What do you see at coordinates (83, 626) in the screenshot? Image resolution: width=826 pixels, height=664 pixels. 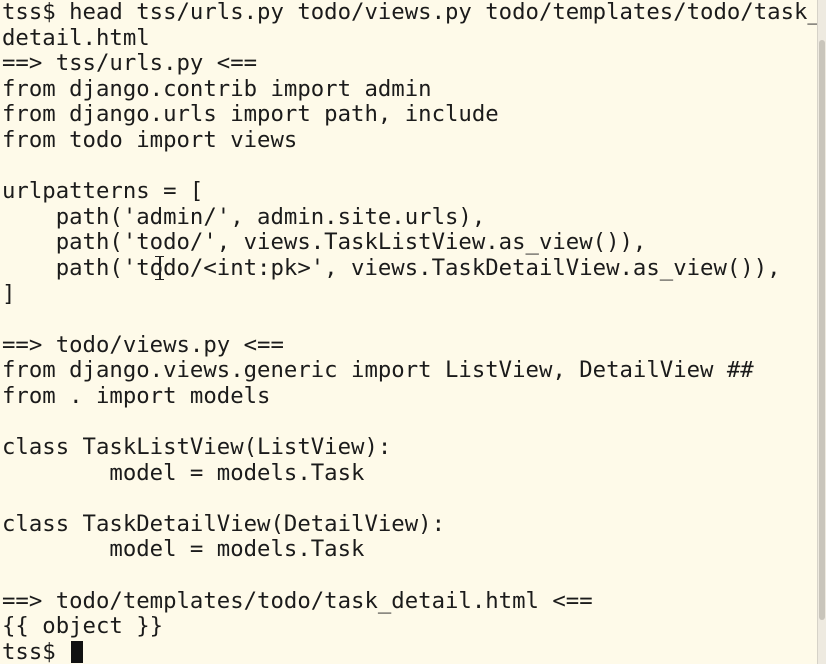 I see `terminal-line: {{ object }}` at bounding box center [83, 626].